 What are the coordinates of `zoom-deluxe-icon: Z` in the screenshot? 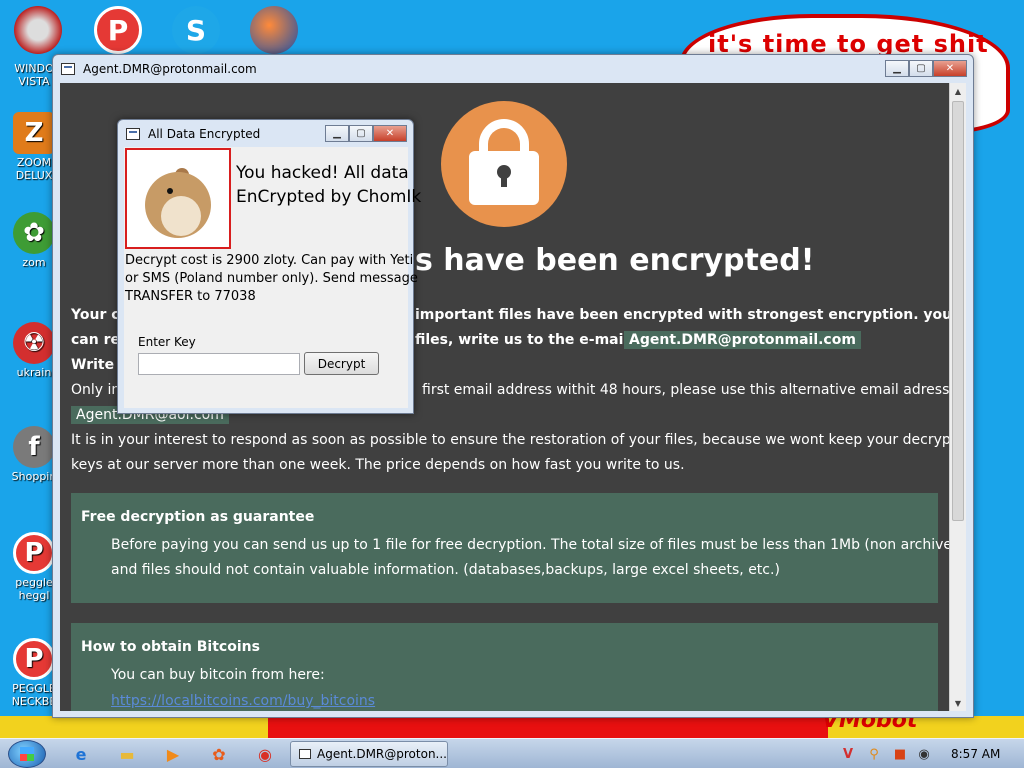 It's located at (34, 133).